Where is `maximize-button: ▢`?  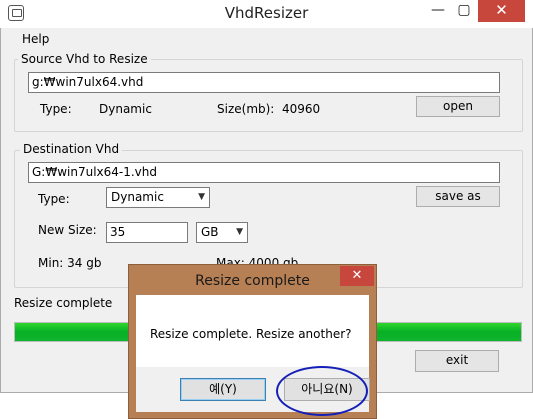 maximize-button: ▢ is located at coordinates (464, 11).